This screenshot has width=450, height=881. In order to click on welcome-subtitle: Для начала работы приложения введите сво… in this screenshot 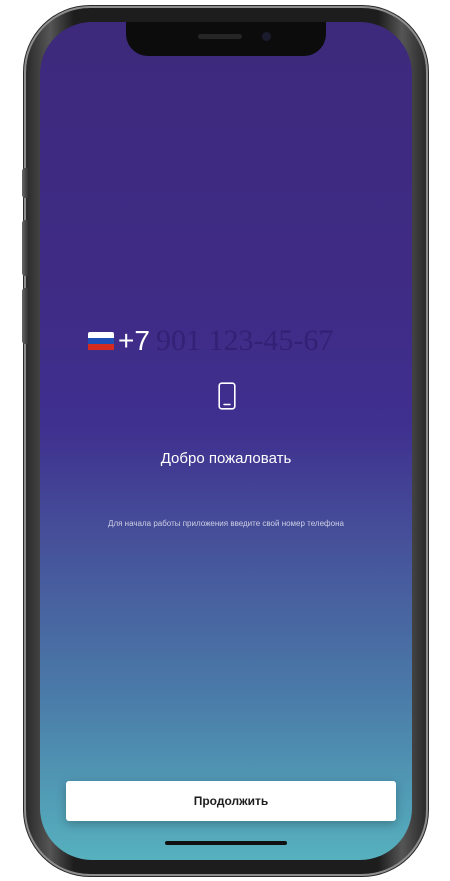, I will do `click(226, 523)`.